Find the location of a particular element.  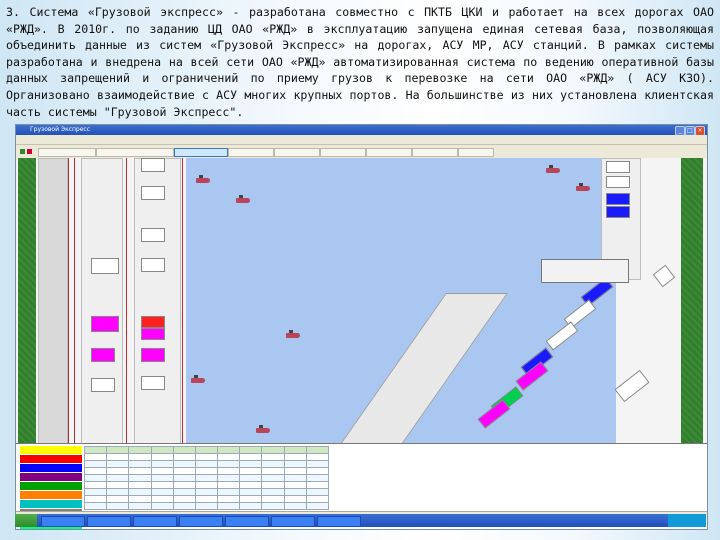

green-zone-right is located at coordinates (692, 300).